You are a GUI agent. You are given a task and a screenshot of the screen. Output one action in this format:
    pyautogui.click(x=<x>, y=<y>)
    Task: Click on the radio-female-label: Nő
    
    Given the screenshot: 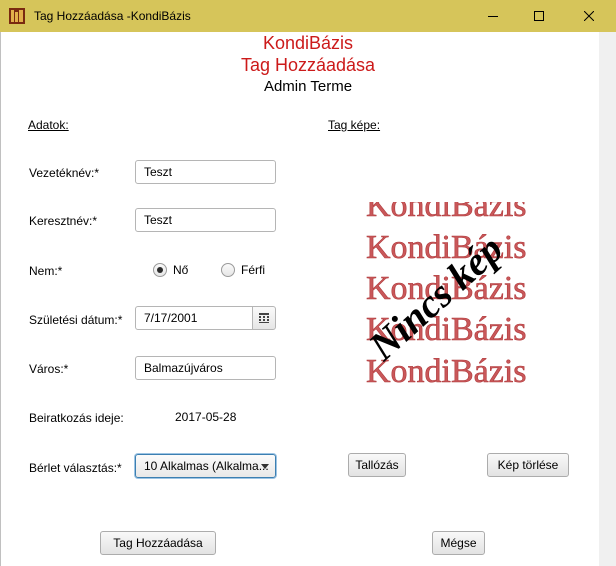 What is the action you would take?
    pyautogui.click(x=180, y=270)
    